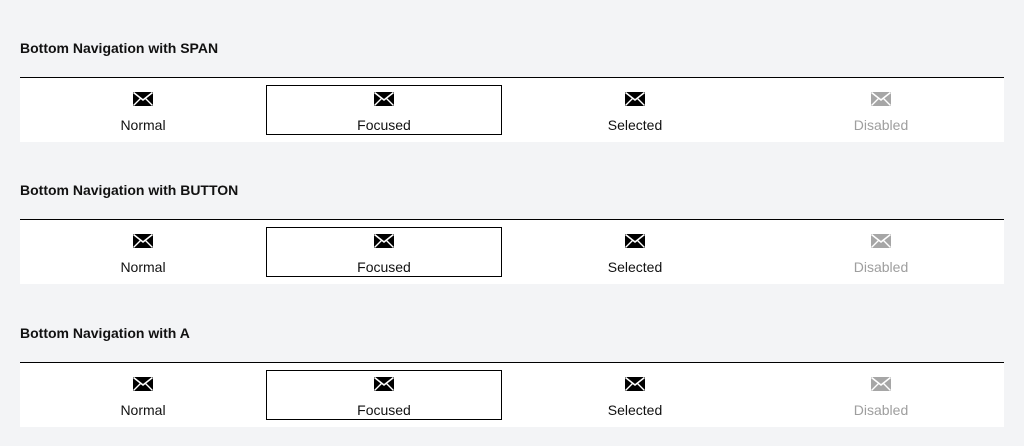 Image resolution: width=1024 pixels, height=446 pixels. Describe the element at coordinates (129, 190) in the screenshot. I see `section-title: Bottom Navigation with BUTTON` at that location.